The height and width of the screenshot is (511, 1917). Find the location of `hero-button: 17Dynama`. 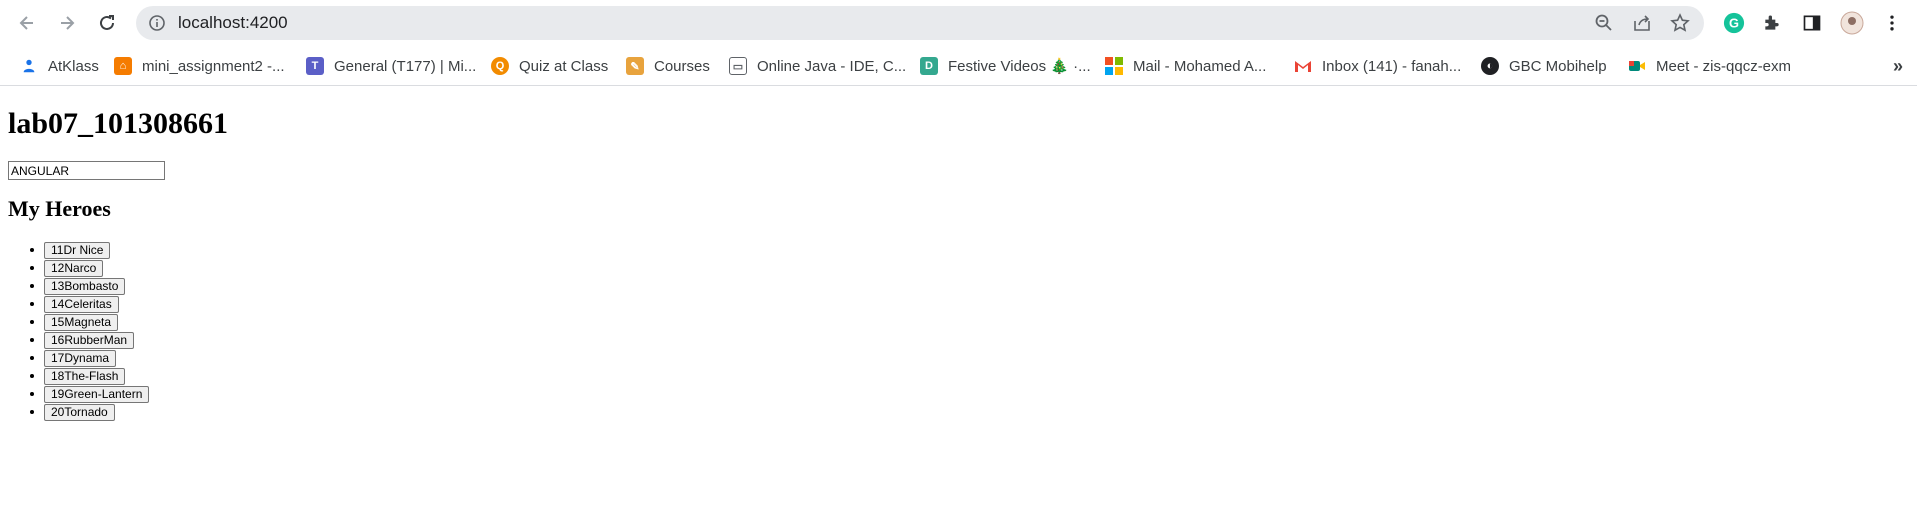

hero-button: 17Dynama is located at coordinates (80, 358).